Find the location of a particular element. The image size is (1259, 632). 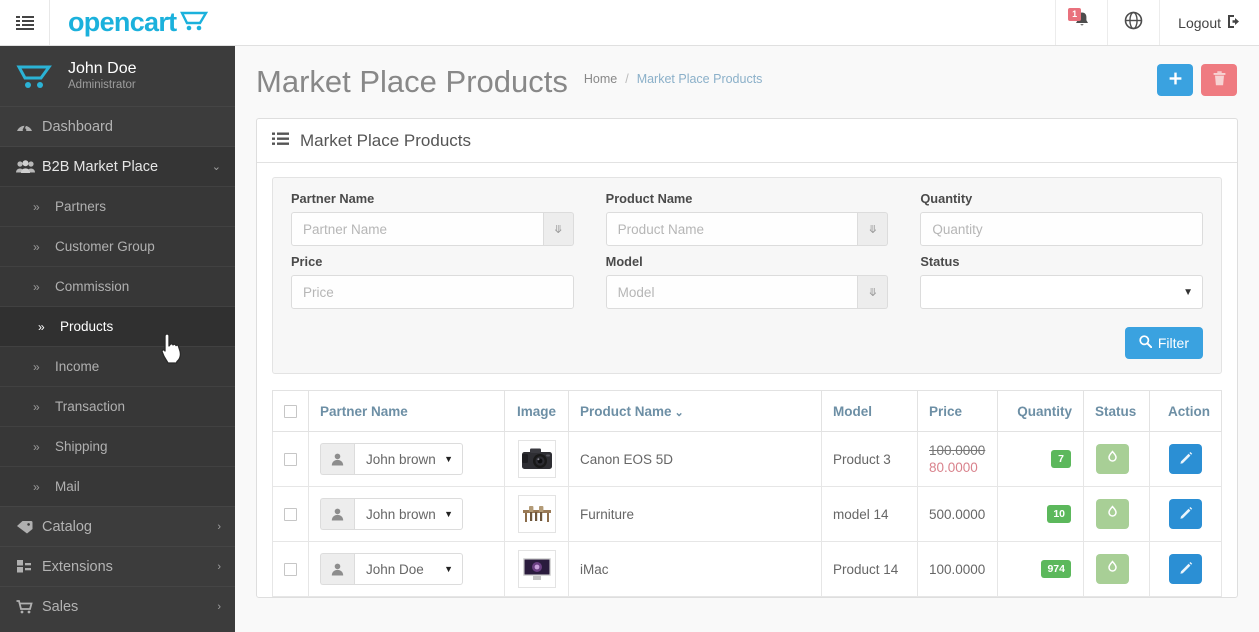

quantity-badge: 7 is located at coordinates (1061, 459).